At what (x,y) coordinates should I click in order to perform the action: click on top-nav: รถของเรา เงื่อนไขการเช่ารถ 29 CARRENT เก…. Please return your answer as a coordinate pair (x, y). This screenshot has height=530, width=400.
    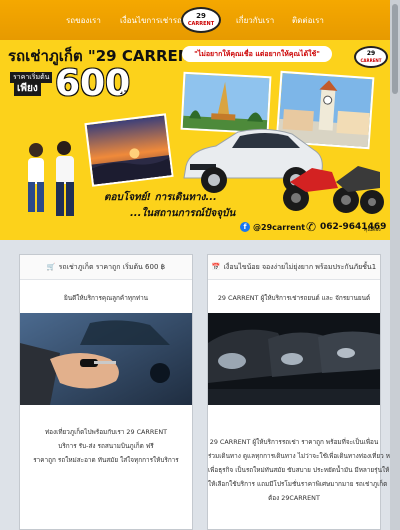
    Looking at the image, I should click on (195, 20).